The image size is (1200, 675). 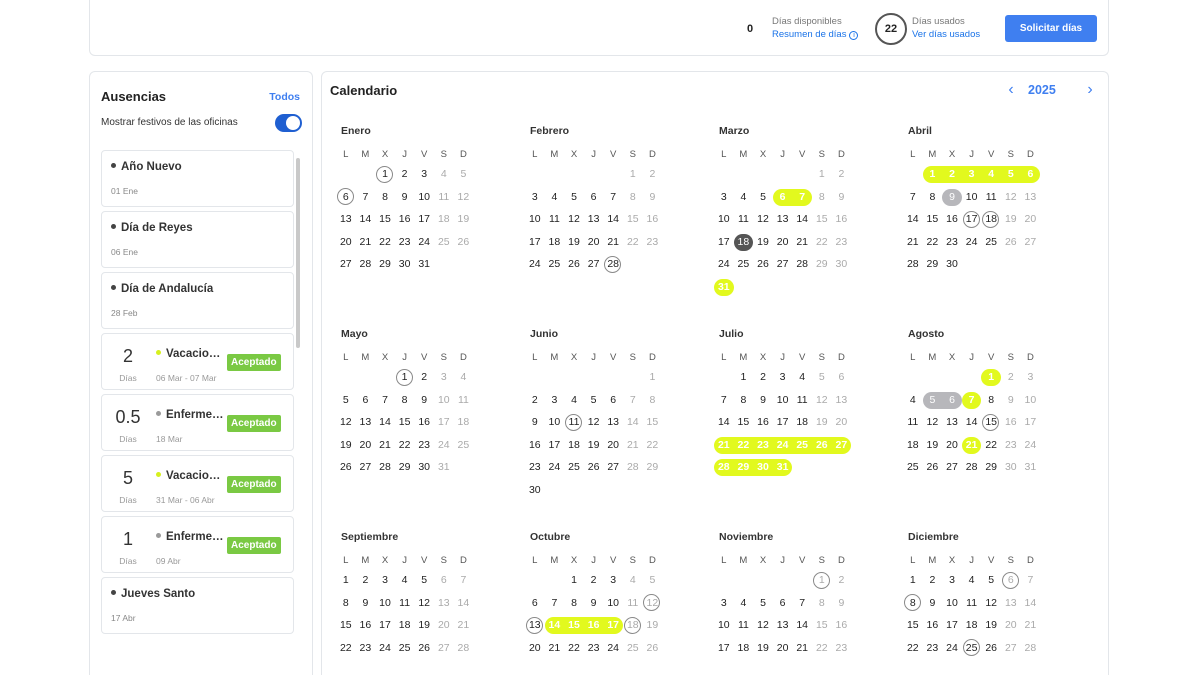 I want to click on calendar-day: 18, so click(x=743, y=242).